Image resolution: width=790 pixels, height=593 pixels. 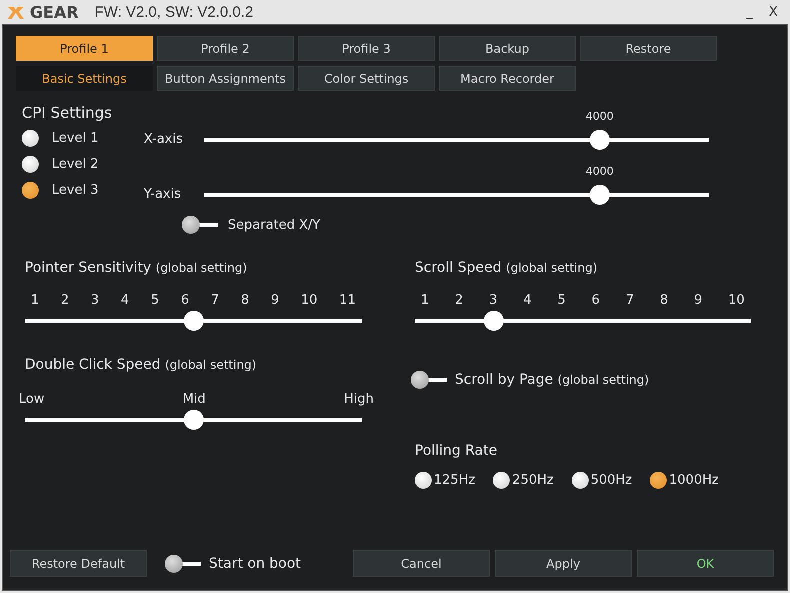 I want to click on logo-text: GEAR, so click(x=54, y=12).